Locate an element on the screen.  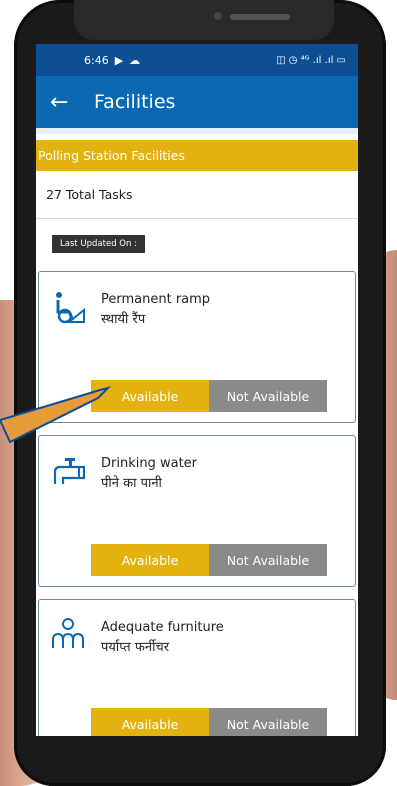
status-icons: ◫ ◷ ⁴ᴳ .ıl .ıl ▭ is located at coordinates (311, 60).